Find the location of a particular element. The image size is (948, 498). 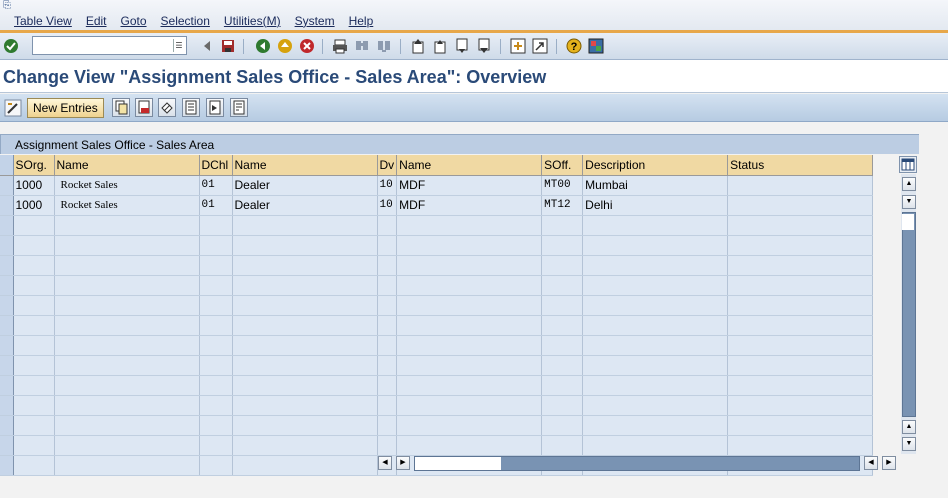

column-header: SOff. is located at coordinates (562, 165).